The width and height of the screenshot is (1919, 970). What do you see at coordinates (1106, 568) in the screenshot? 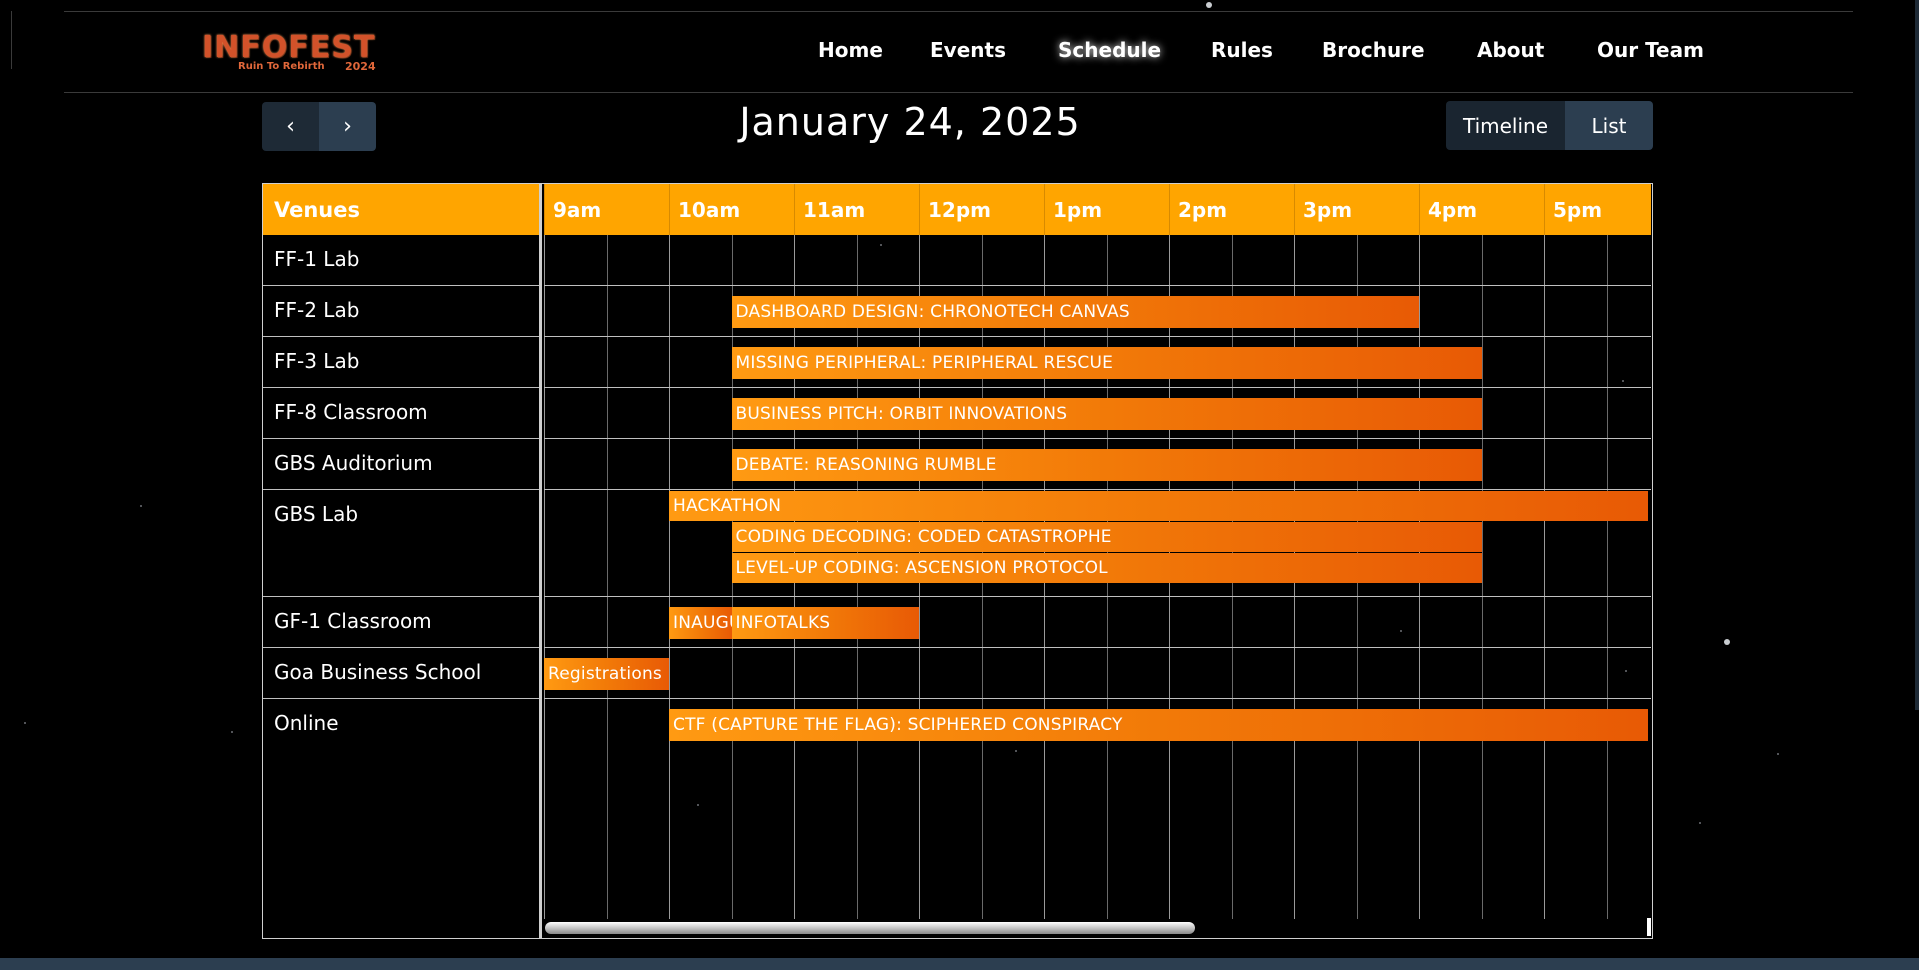
I see `event-block: LEVEL-UP CODING: ASCENSION PROTOCOL` at bounding box center [1106, 568].